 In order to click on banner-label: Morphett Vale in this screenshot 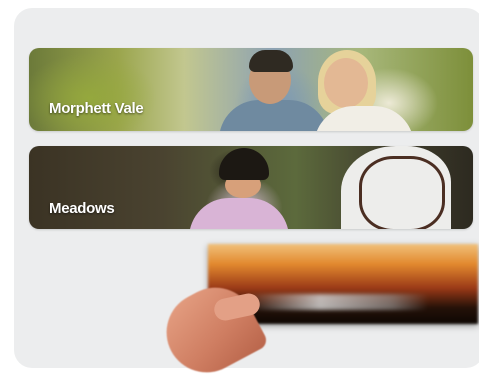, I will do `click(96, 108)`.